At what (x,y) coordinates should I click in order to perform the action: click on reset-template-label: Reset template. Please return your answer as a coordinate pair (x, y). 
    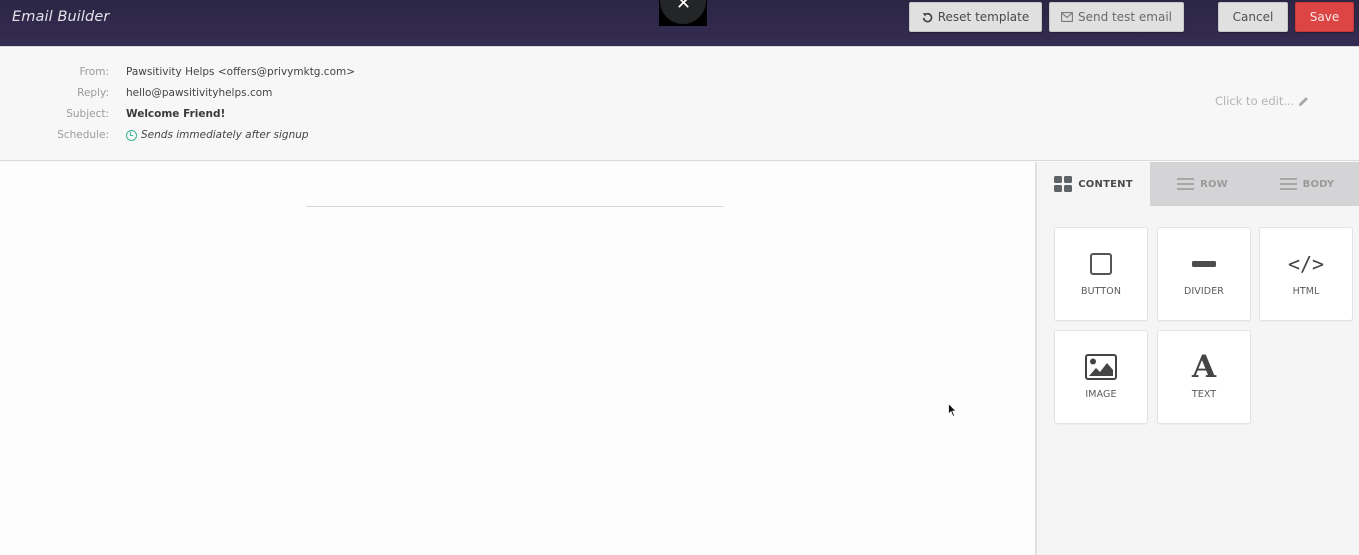
    Looking at the image, I should click on (983, 17).